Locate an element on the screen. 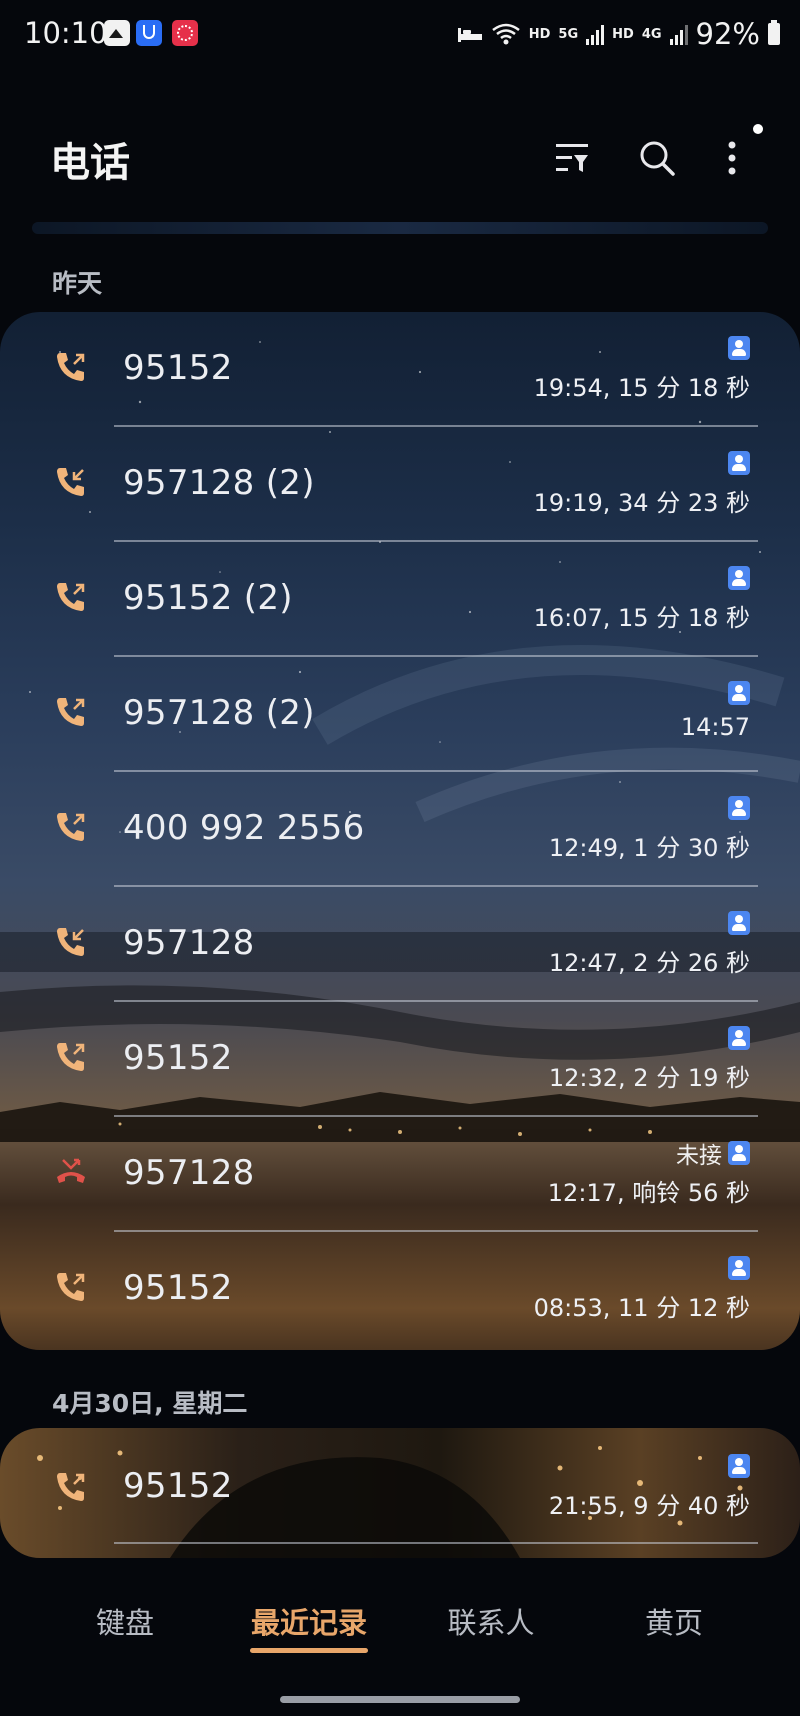  call-details: 08:53, 11 分 12 秒 is located at coordinates (642, 1288).